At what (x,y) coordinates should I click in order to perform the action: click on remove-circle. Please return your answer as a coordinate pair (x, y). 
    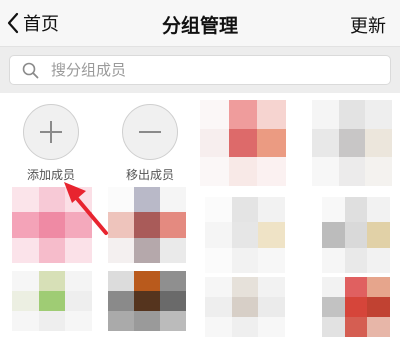
    Looking at the image, I should click on (150, 132).